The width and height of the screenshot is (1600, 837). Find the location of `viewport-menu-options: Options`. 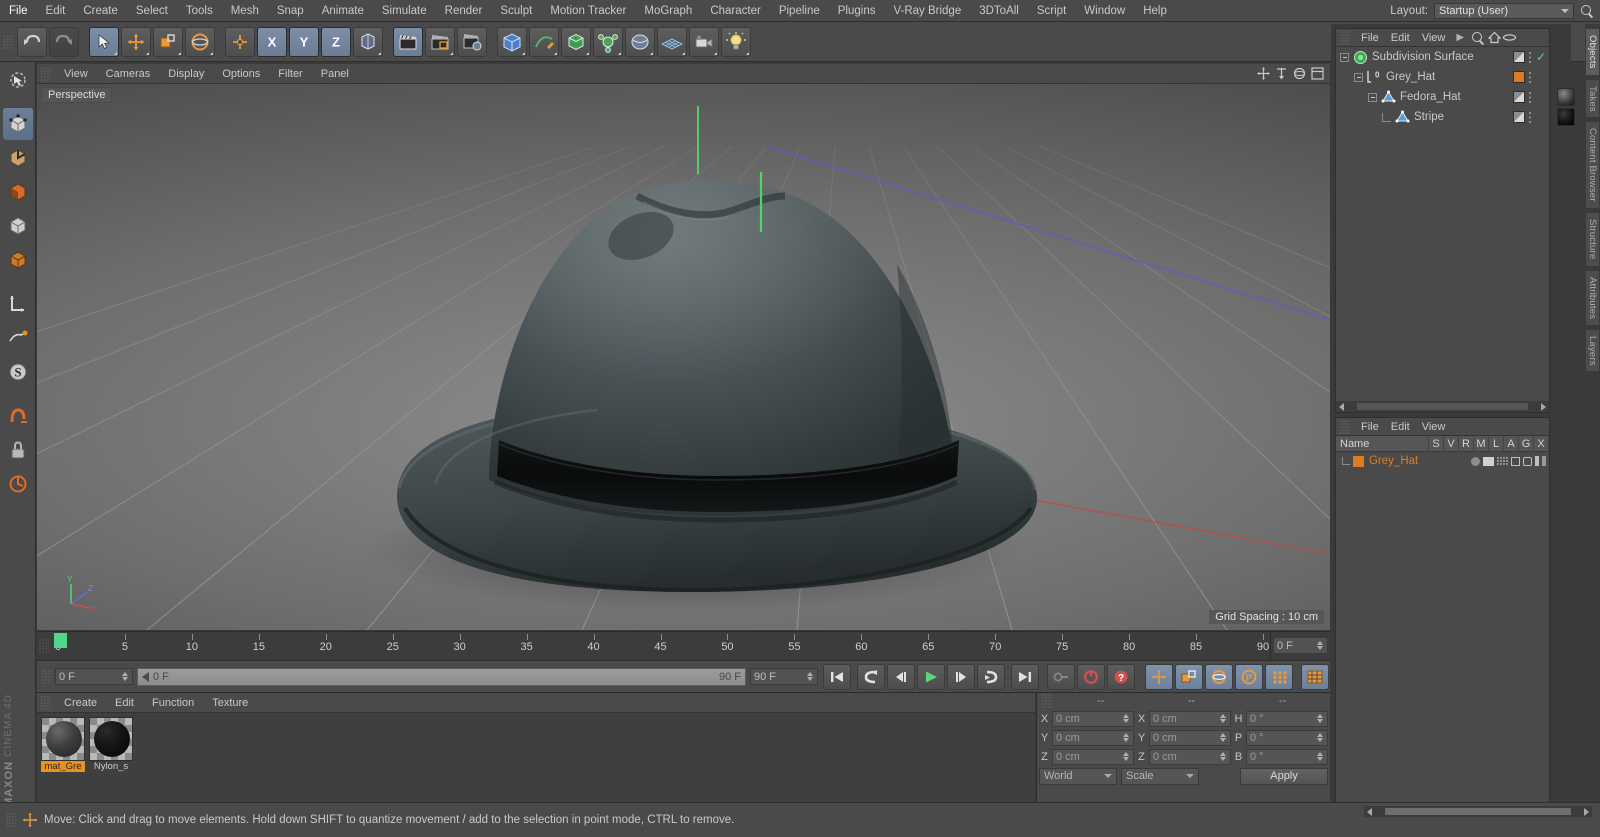

viewport-menu-options: Options is located at coordinates (241, 74).